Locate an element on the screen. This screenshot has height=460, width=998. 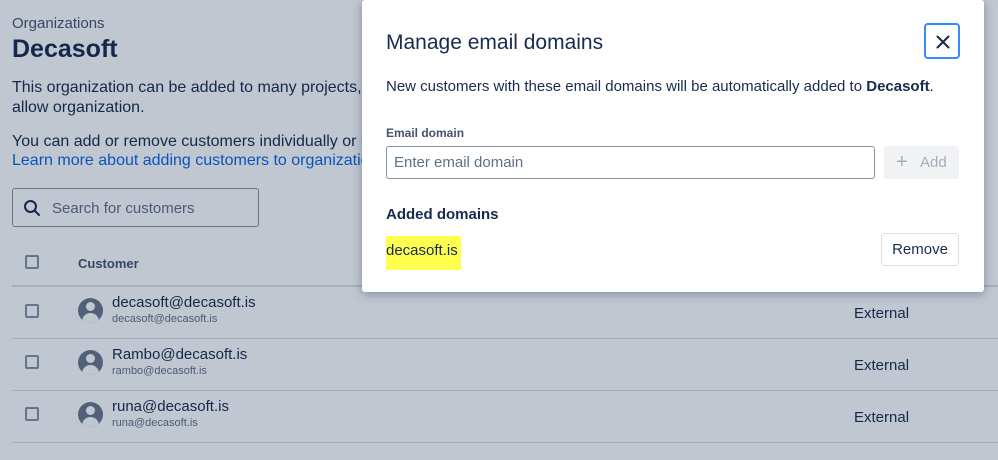
email-domain-field is located at coordinates (630, 162).